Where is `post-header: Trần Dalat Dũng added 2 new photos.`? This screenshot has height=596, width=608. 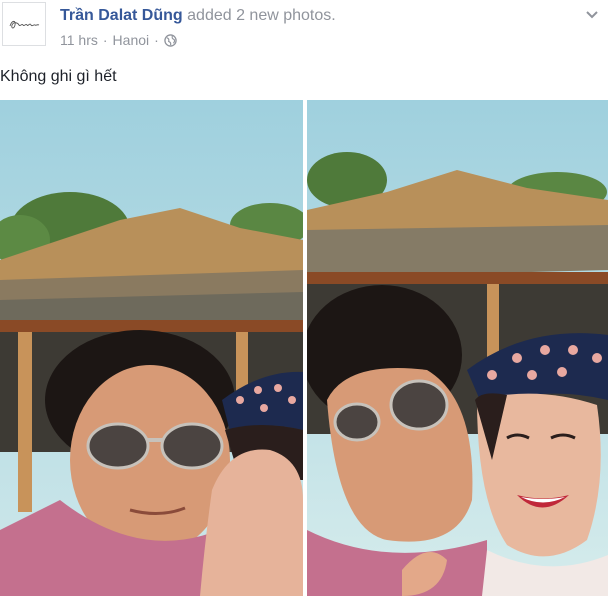 post-header: Trần Dalat Dũng added 2 new photos. is located at coordinates (198, 16).